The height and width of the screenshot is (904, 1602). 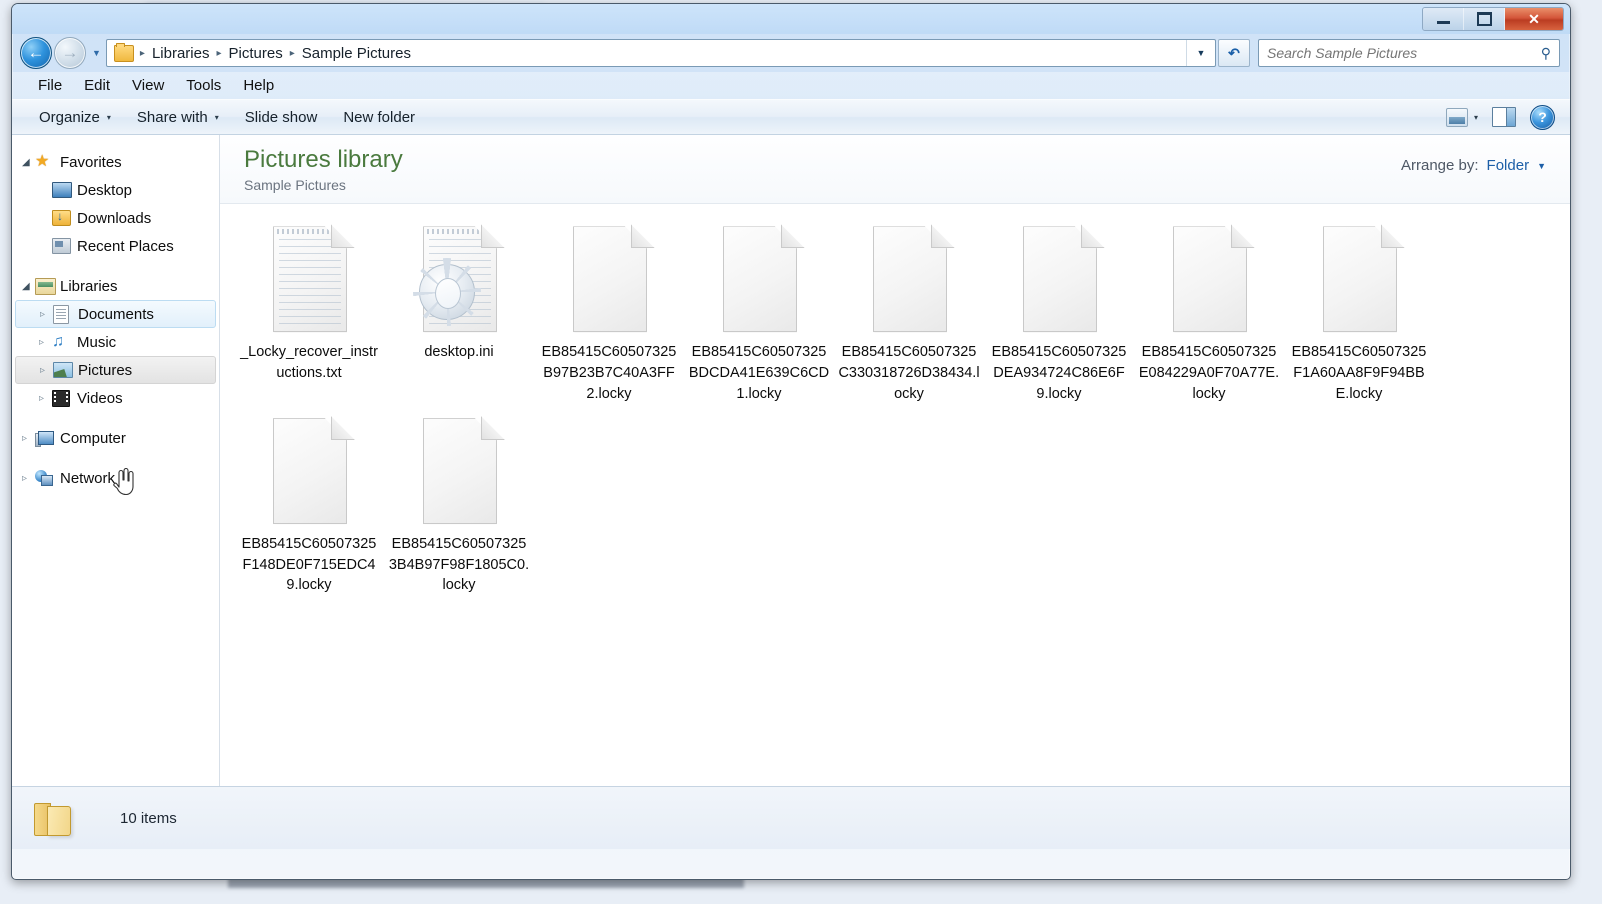 I want to click on breadcrumb-item-libraries: Libraries, so click(x=181, y=53).